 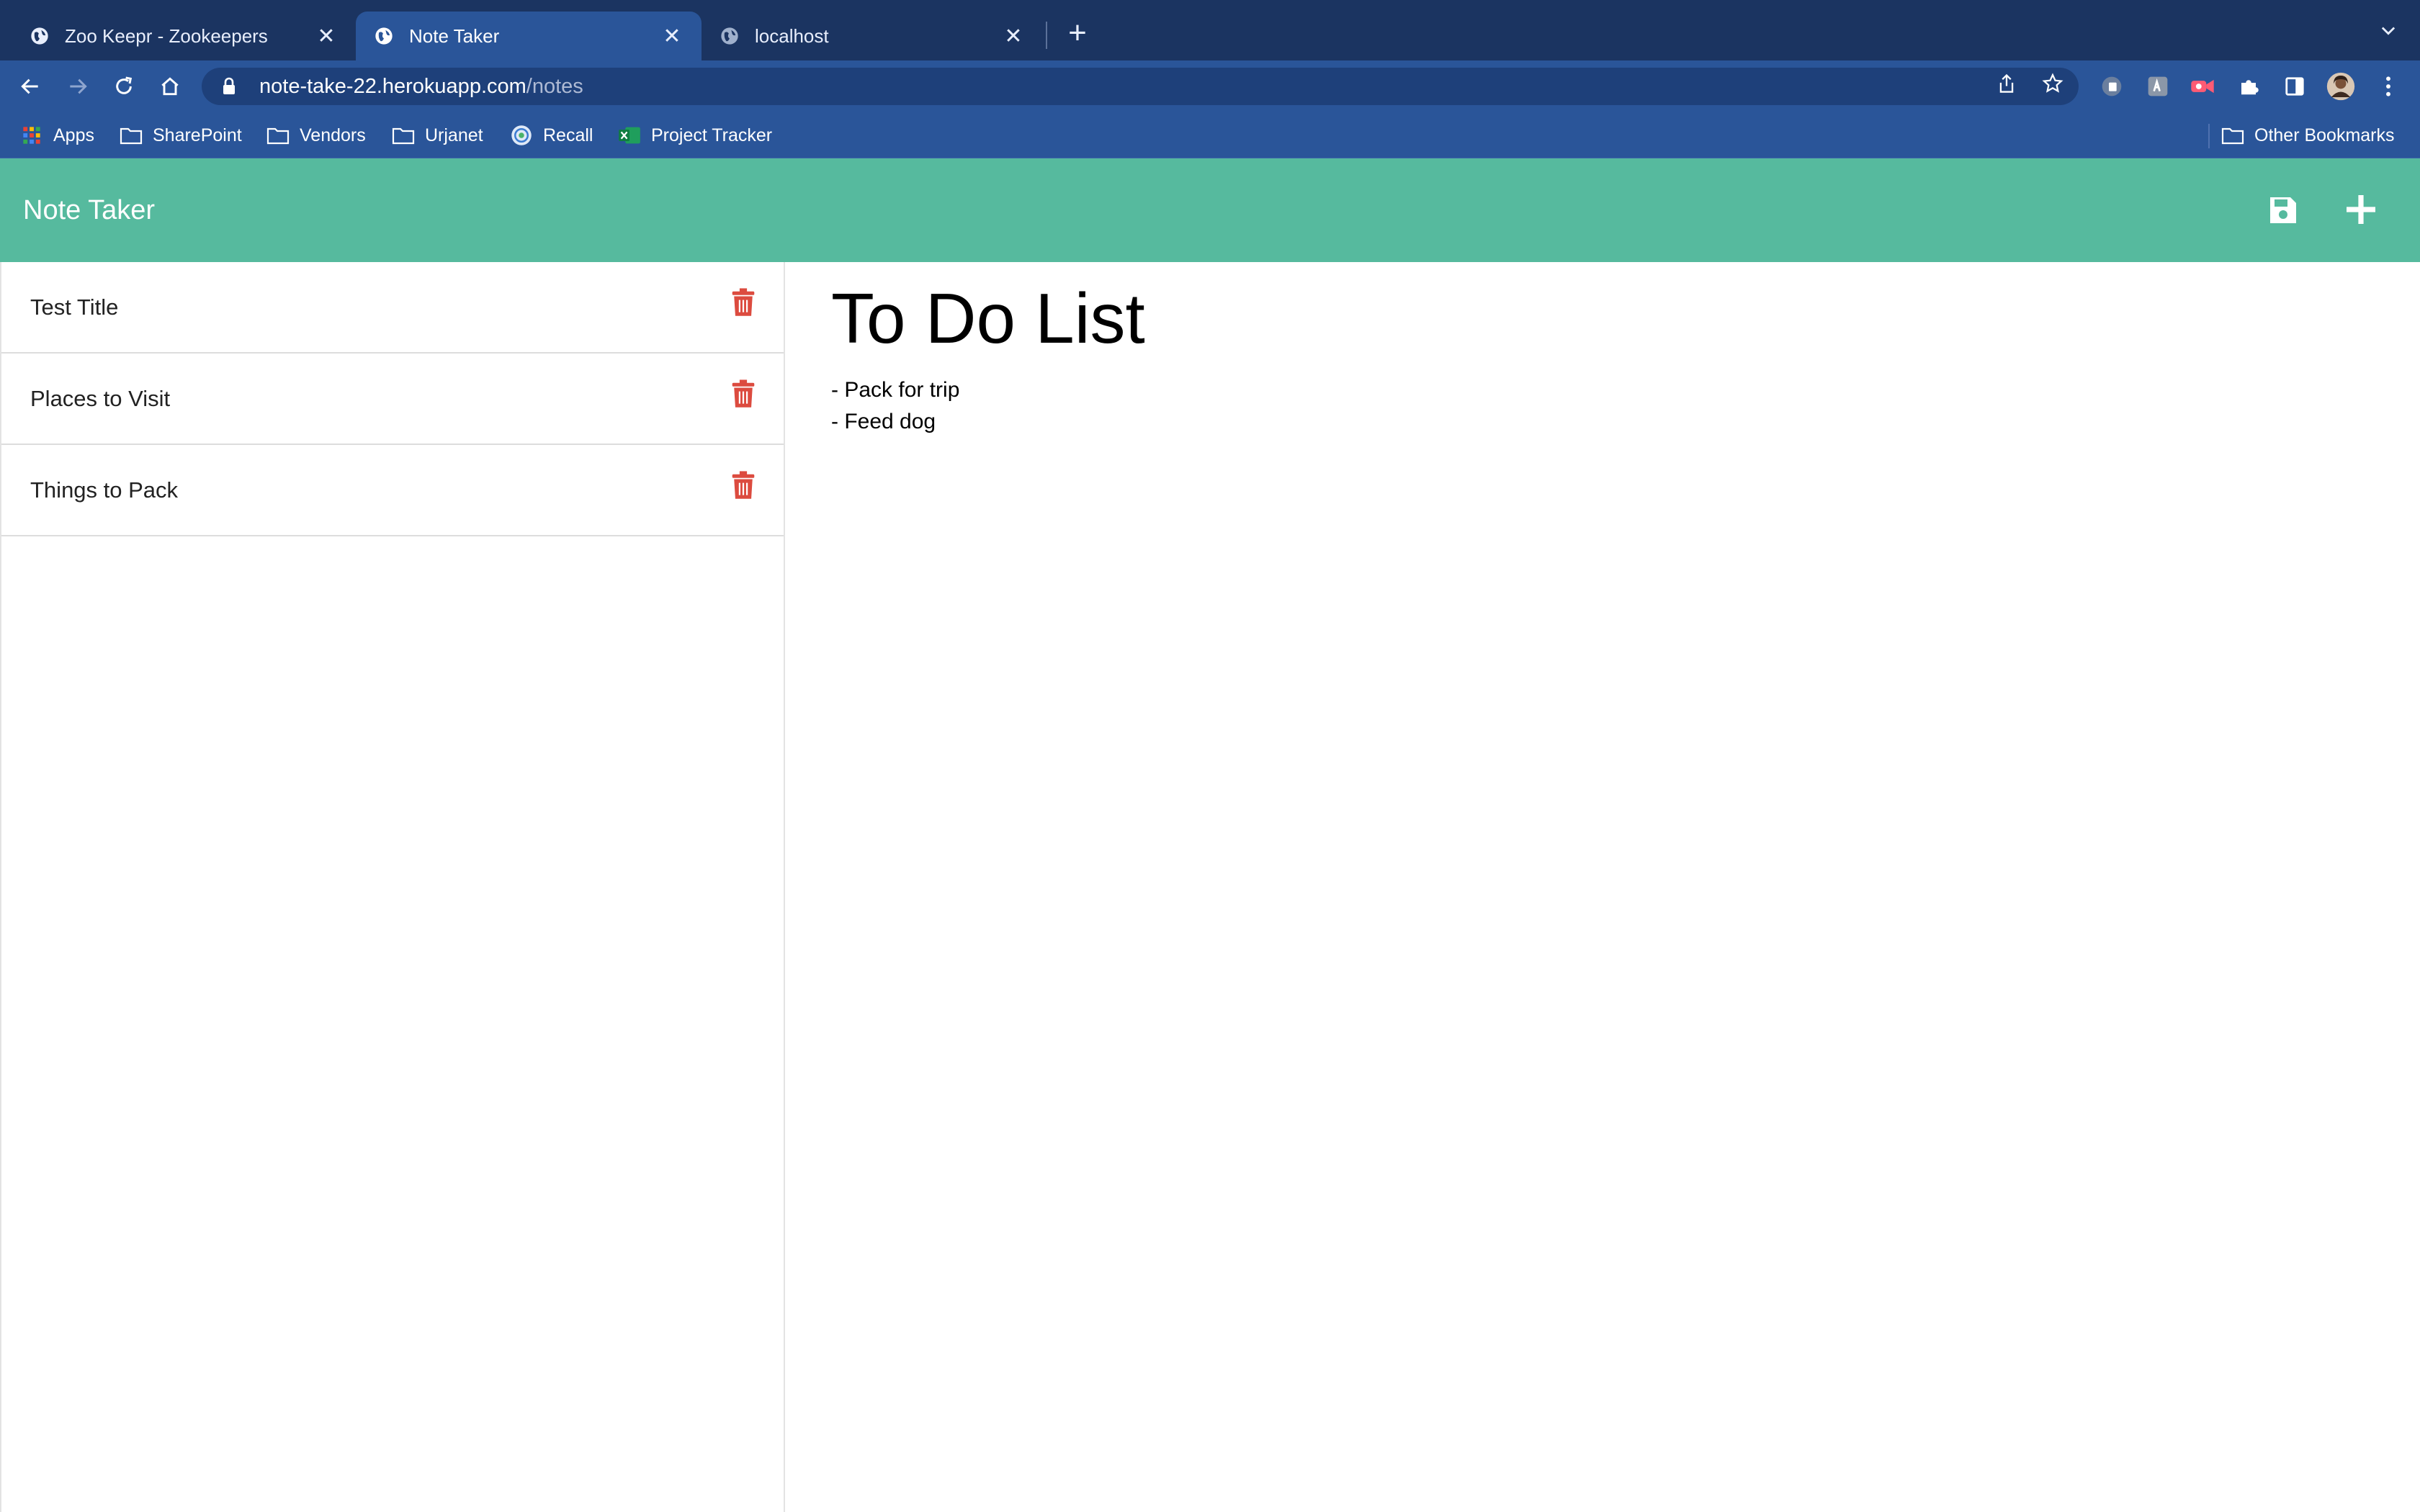 I want to click on list-item: Places to Visit, so click(x=392, y=399).